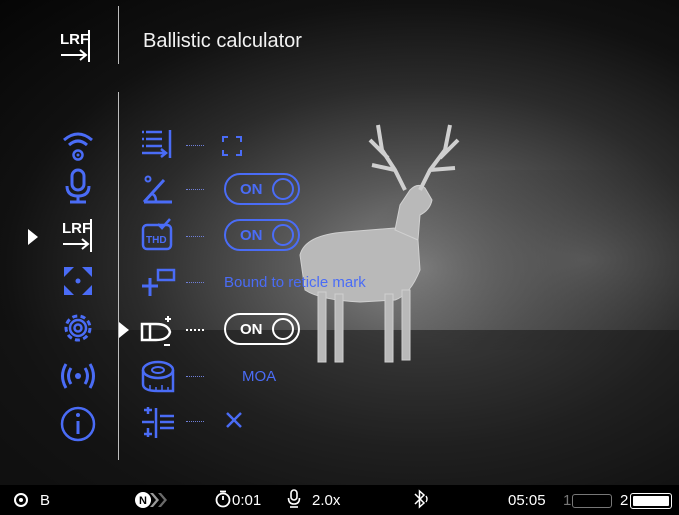 This screenshot has height=515, width=679. I want to click on close-x-icon, so click(234, 420).